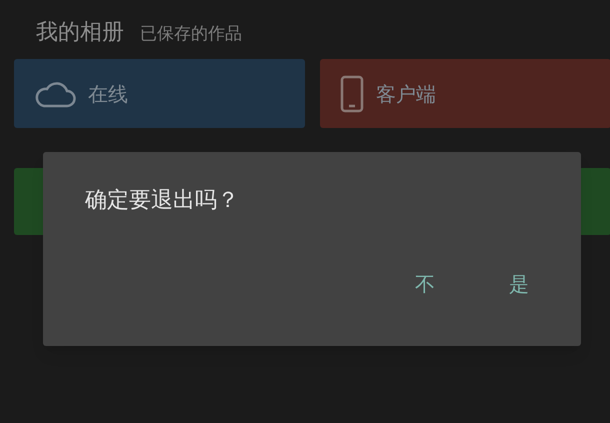 The width and height of the screenshot is (610, 423). Describe the element at coordinates (465, 93) in the screenshot. I see `tile-button: 客户端` at that location.